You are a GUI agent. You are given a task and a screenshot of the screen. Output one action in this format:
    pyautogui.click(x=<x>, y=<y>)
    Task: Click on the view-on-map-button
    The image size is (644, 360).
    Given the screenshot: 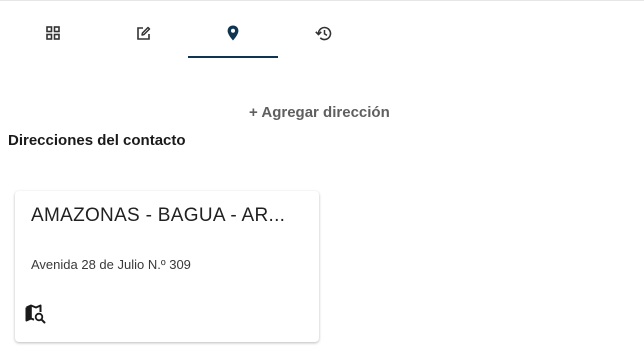 What is the action you would take?
    pyautogui.click(x=35, y=317)
    